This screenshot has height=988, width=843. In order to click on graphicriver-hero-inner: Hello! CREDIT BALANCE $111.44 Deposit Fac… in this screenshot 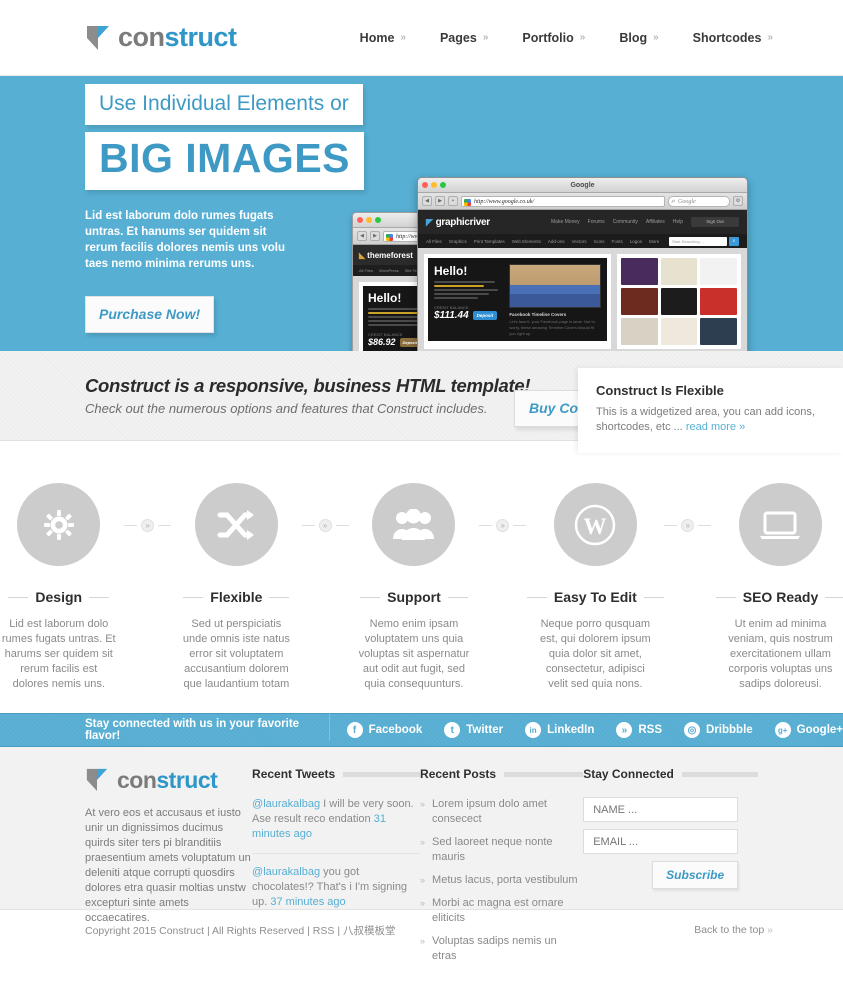, I will do `click(518, 299)`.